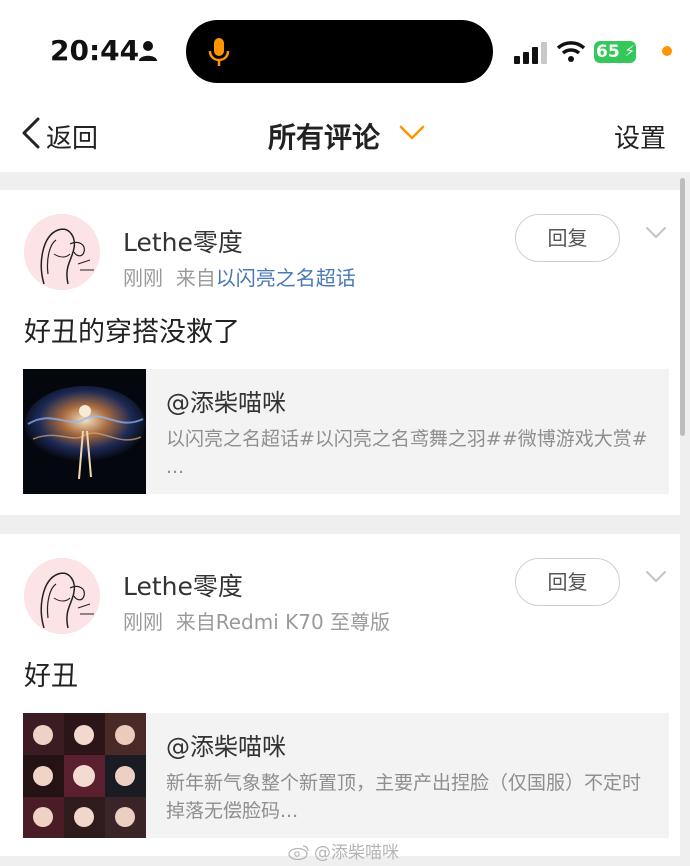 The image size is (690, 866). What do you see at coordinates (72, 136) in the screenshot?
I see `back-button: 返回` at bounding box center [72, 136].